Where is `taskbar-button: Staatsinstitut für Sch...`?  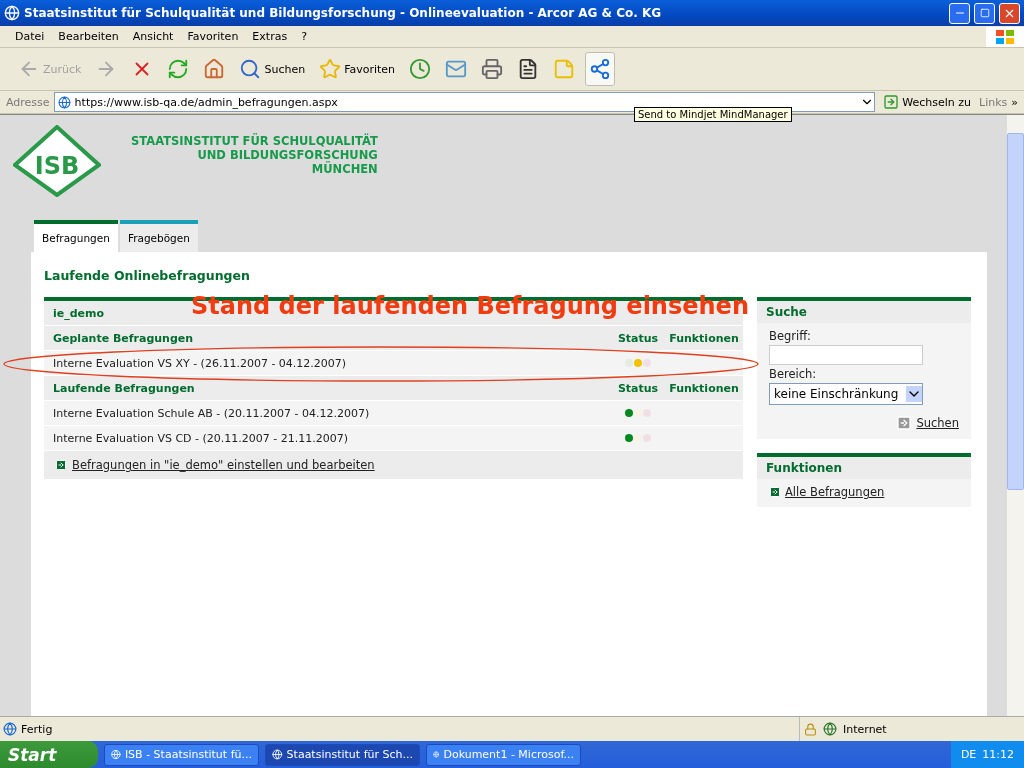
taskbar-button: Staatsinstitut für Sch... is located at coordinates (342, 754).